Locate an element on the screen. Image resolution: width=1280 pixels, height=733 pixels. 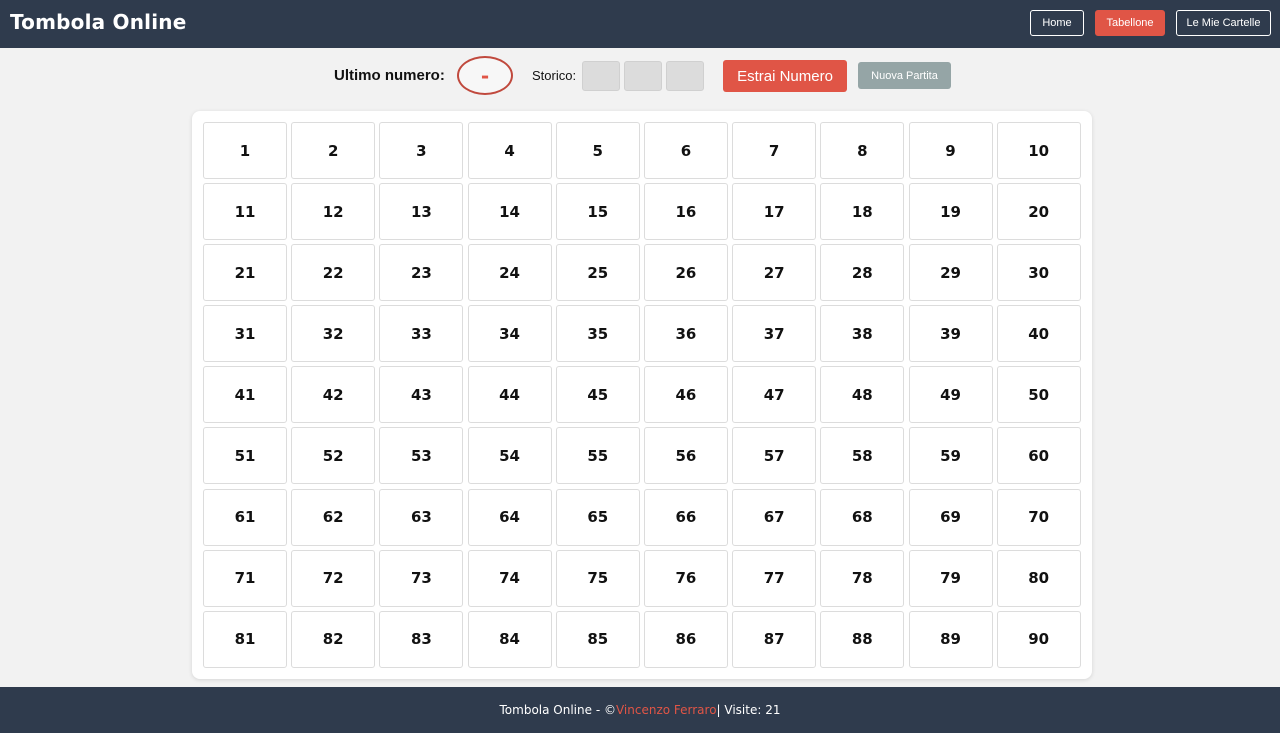
board-cell: 52 is located at coordinates (333, 456).